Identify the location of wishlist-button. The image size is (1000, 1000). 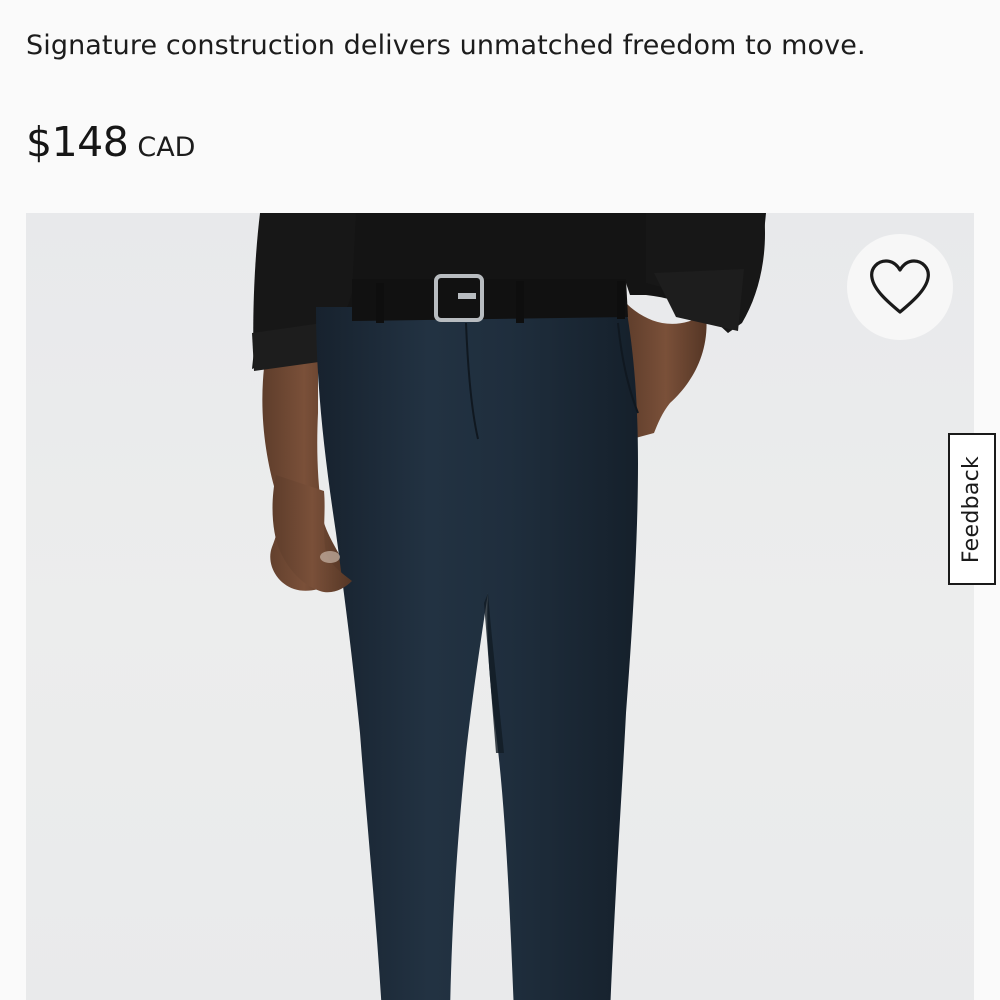
(900, 287).